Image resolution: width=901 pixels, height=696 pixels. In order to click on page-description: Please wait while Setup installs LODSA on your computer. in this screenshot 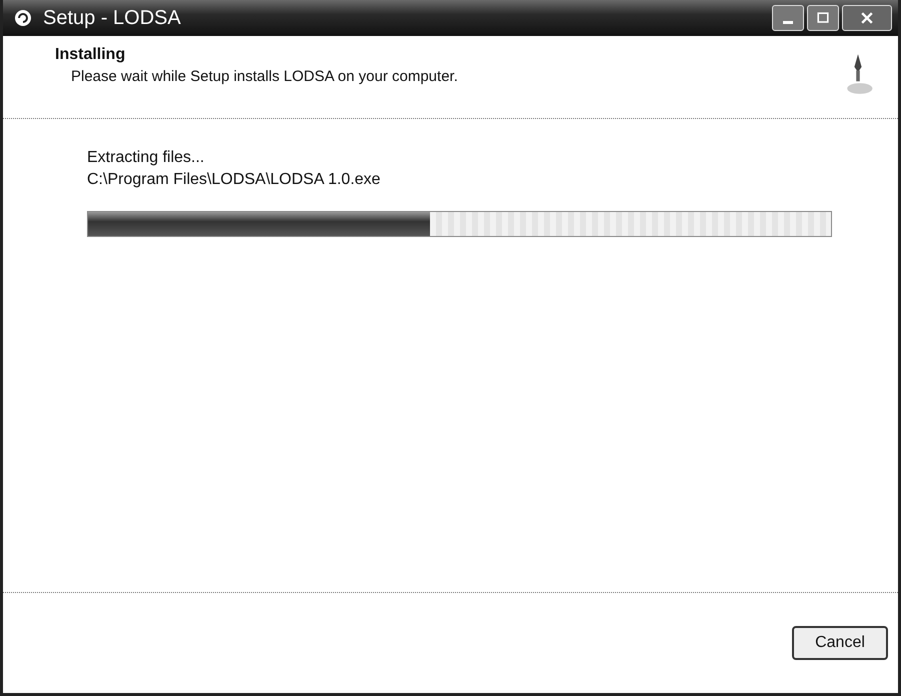, I will do `click(264, 76)`.